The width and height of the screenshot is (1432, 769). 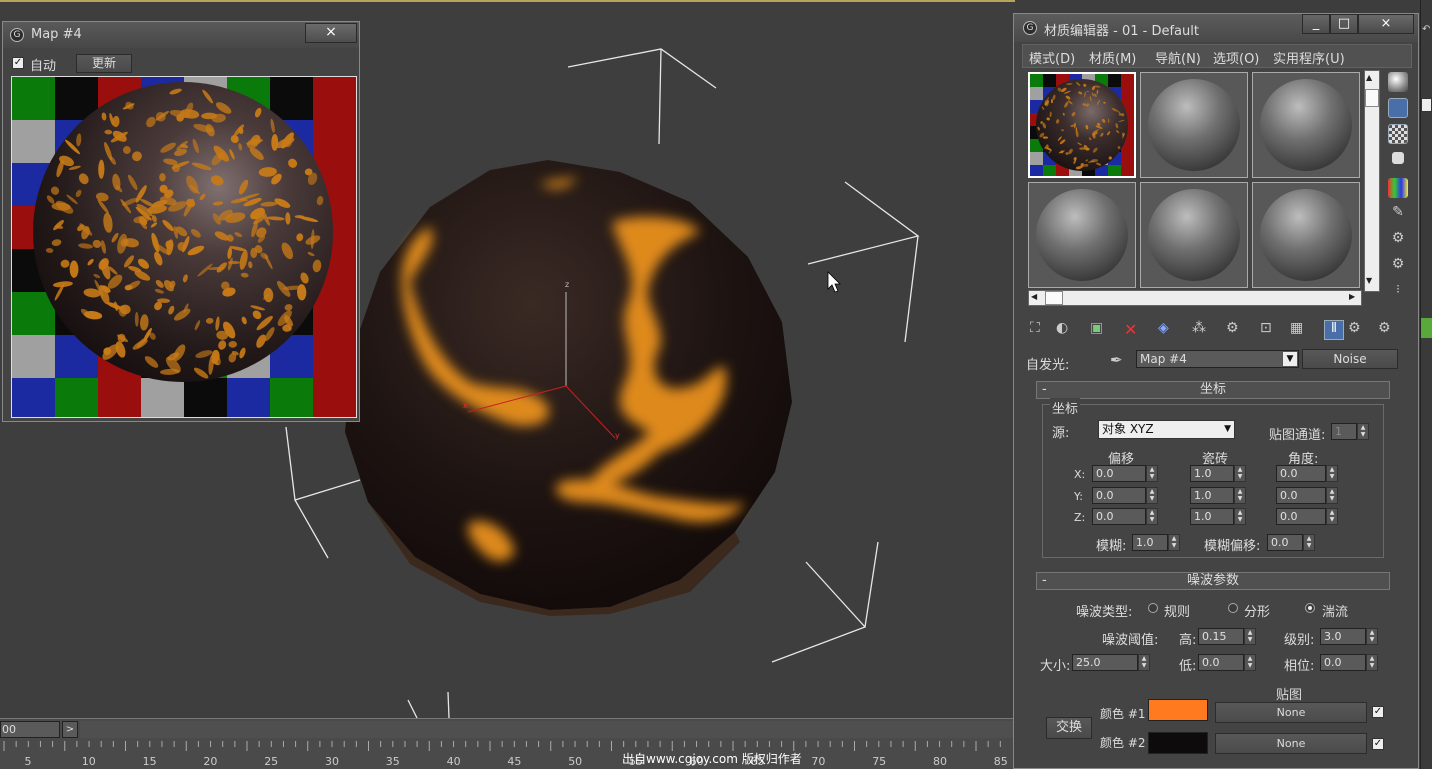 I want to click on maximize-button: □, so click(x=1344, y=24).